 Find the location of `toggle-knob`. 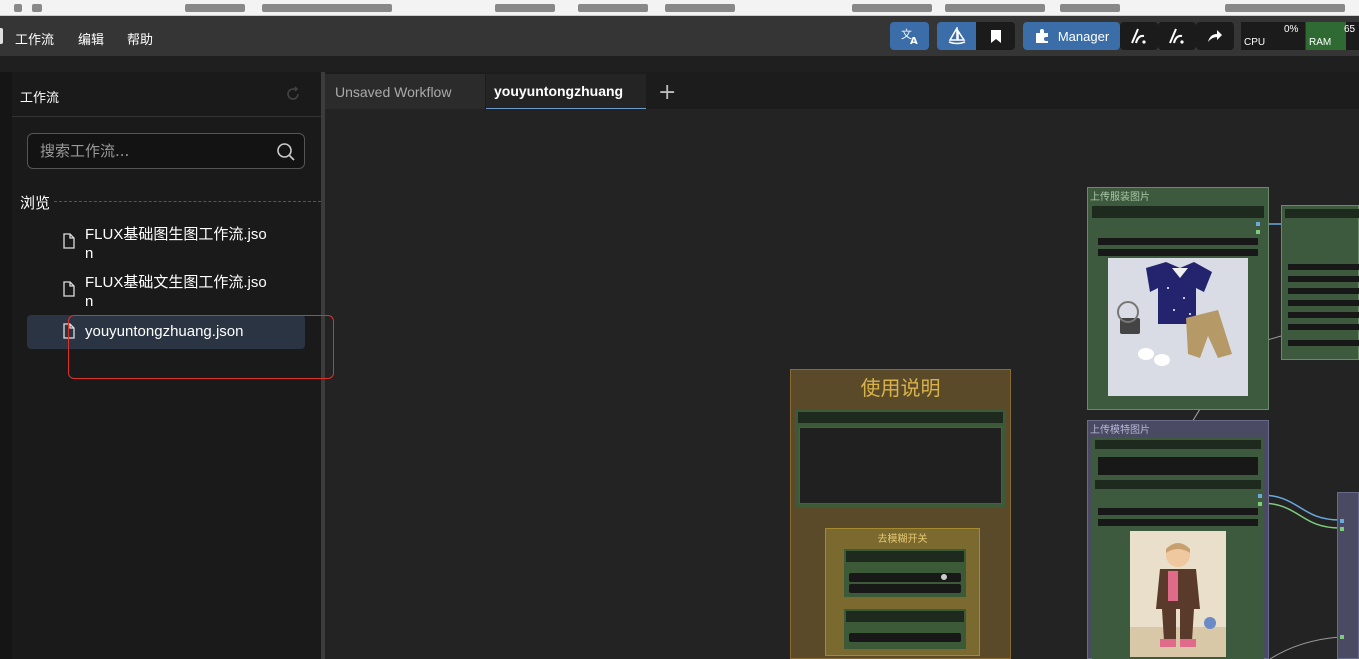

toggle-knob is located at coordinates (944, 577).